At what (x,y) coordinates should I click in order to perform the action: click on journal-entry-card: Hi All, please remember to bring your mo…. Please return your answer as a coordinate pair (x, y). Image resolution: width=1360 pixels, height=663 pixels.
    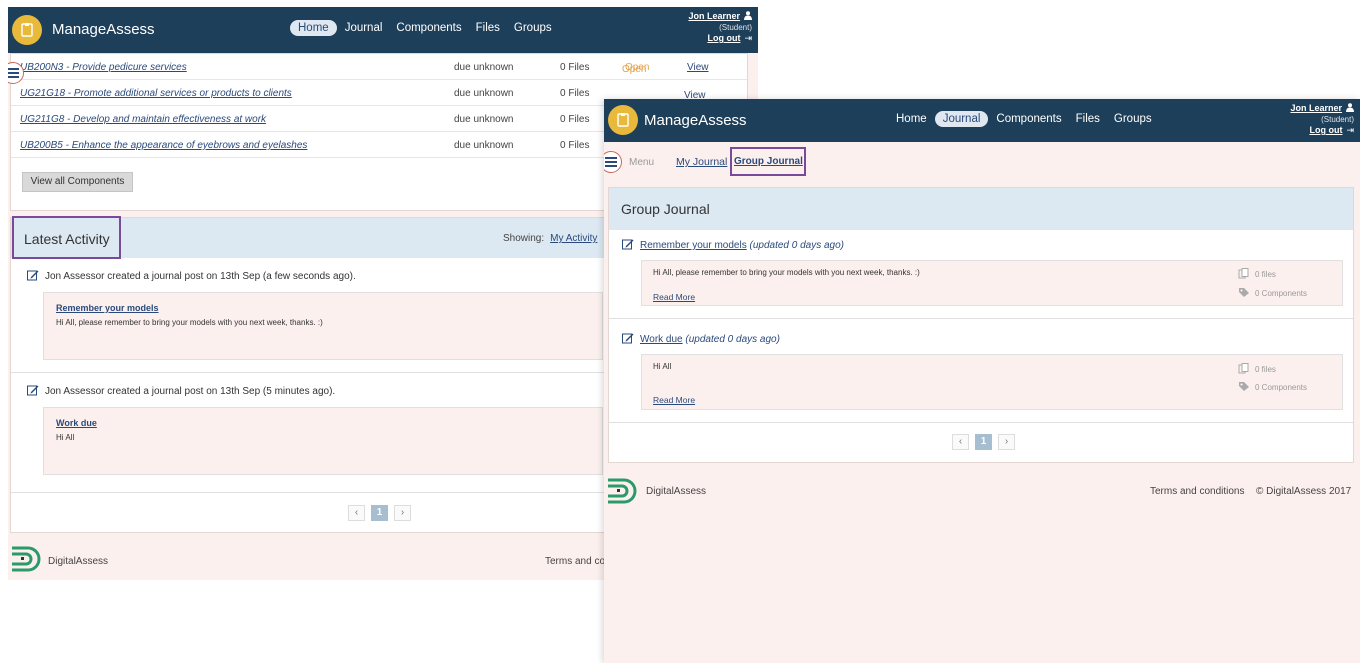
    Looking at the image, I should click on (992, 283).